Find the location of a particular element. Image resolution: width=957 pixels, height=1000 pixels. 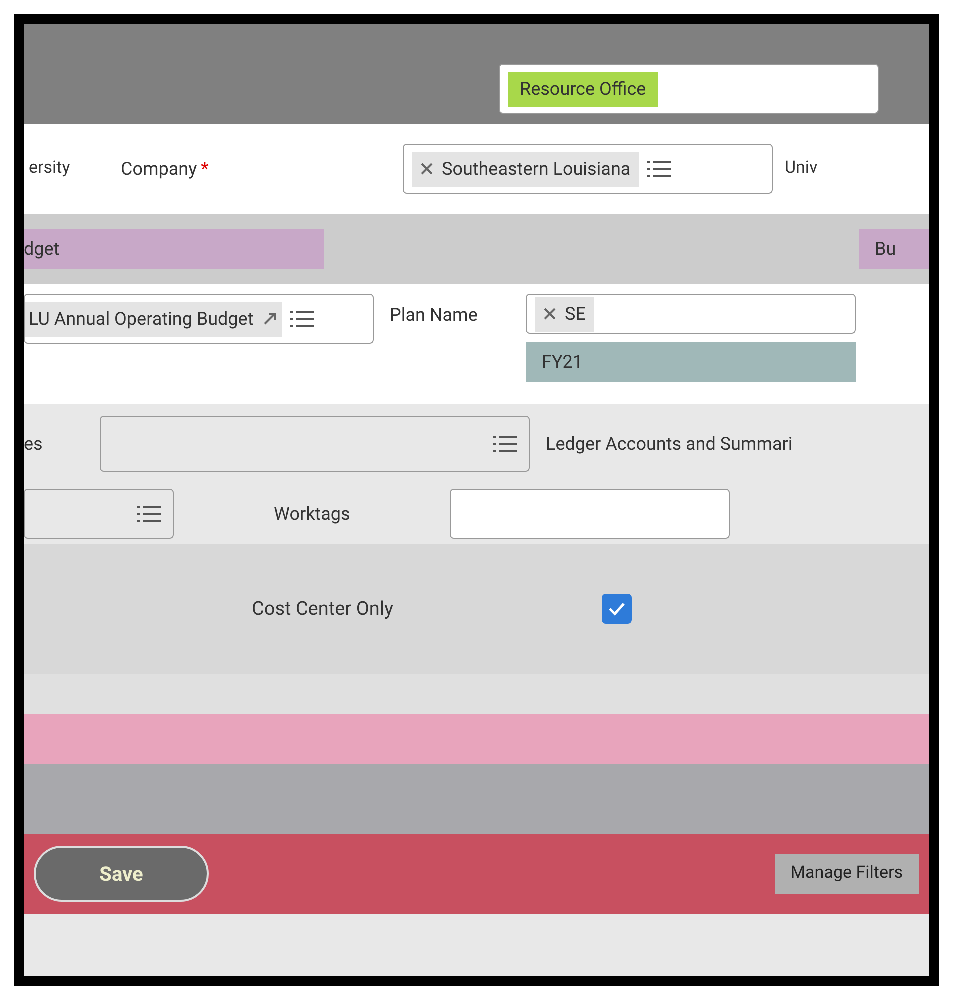

check-icon is located at coordinates (617, 609).